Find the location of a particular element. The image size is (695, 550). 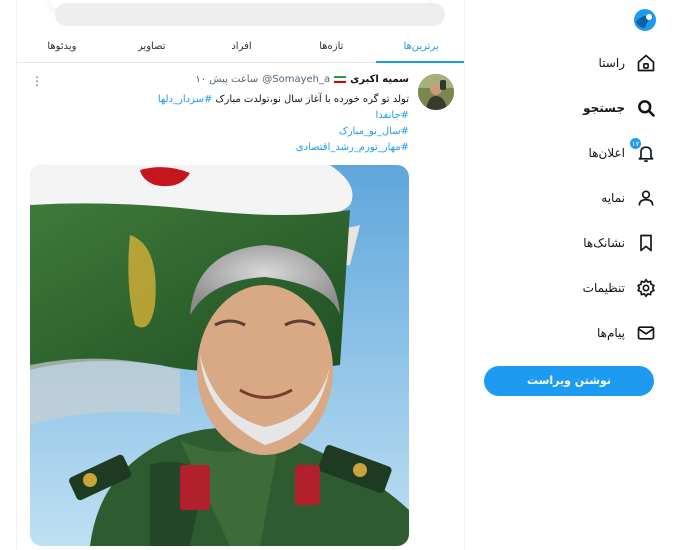

author-name: سمیه اکبری is located at coordinates (379, 79).